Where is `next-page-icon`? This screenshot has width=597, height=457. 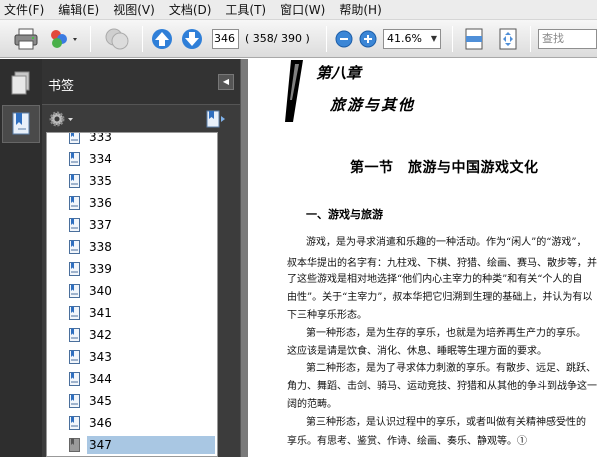 next-page-icon is located at coordinates (192, 39).